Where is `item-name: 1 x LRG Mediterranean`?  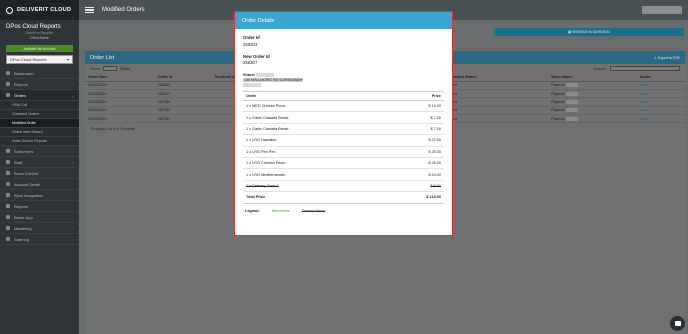
item-name: 1 x LRG Mediterranean is located at coordinates (313, 174).